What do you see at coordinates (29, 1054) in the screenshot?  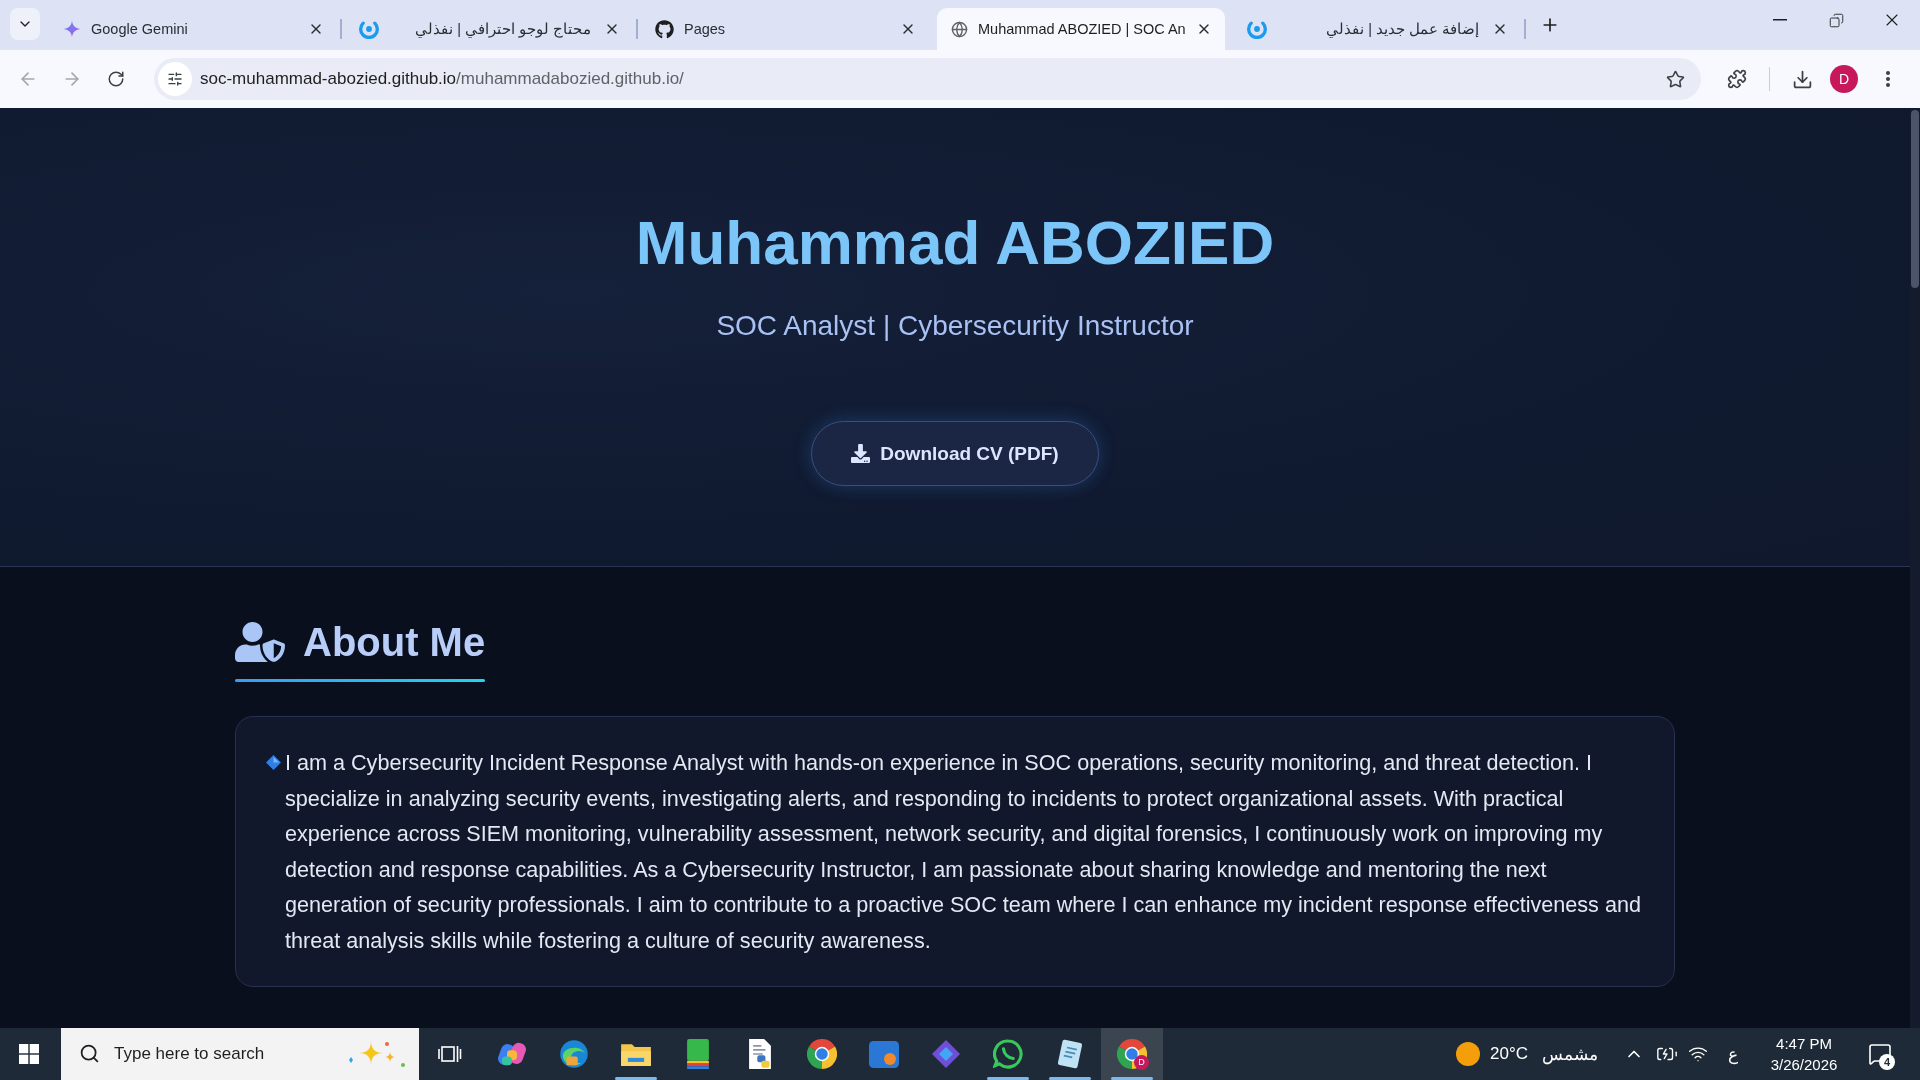 I see `windows-logo-icon` at bounding box center [29, 1054].